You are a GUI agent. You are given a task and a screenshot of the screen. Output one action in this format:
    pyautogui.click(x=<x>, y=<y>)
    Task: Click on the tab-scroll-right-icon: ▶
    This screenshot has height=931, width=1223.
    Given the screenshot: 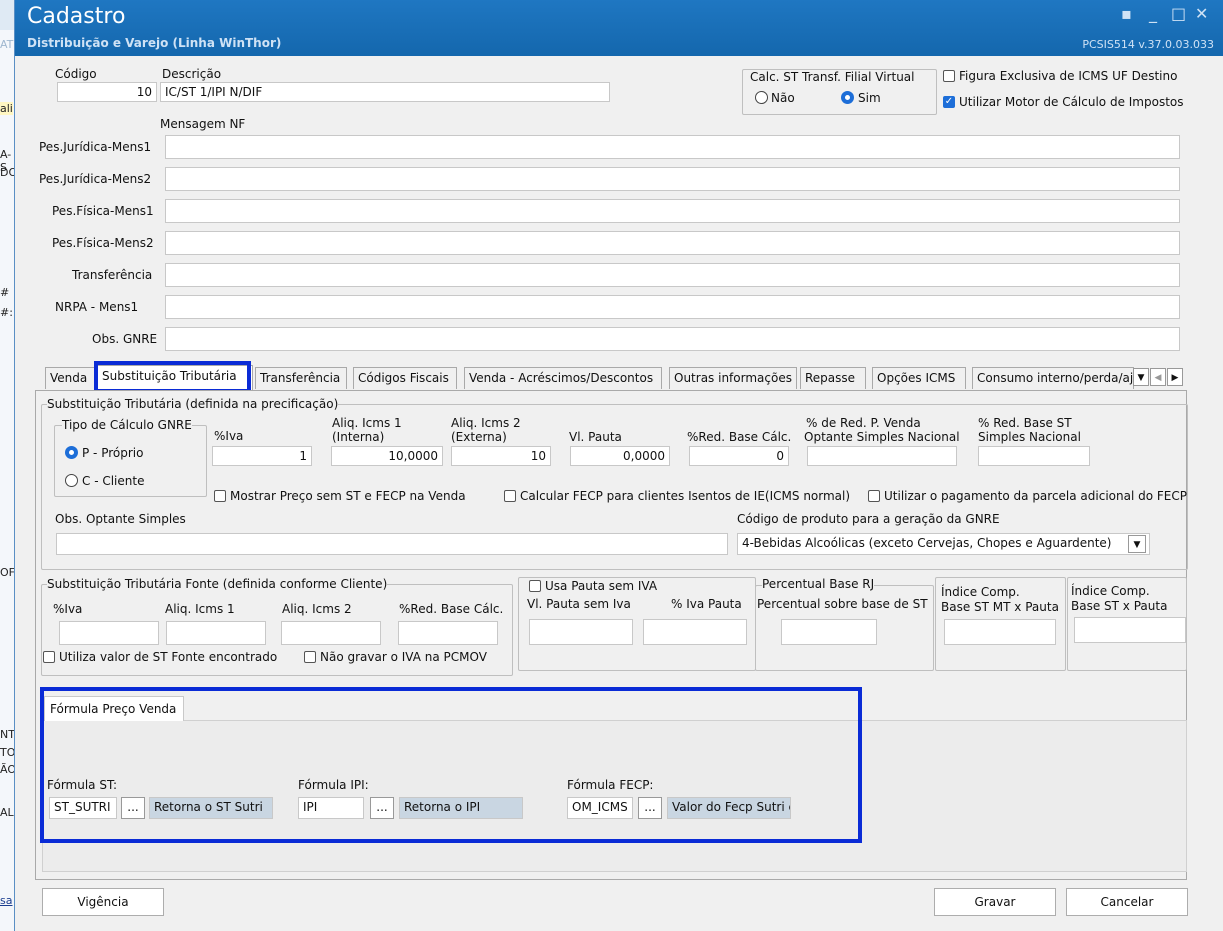 What is the action you would take?
    pyautogui.click(x=1175, y=377)
    